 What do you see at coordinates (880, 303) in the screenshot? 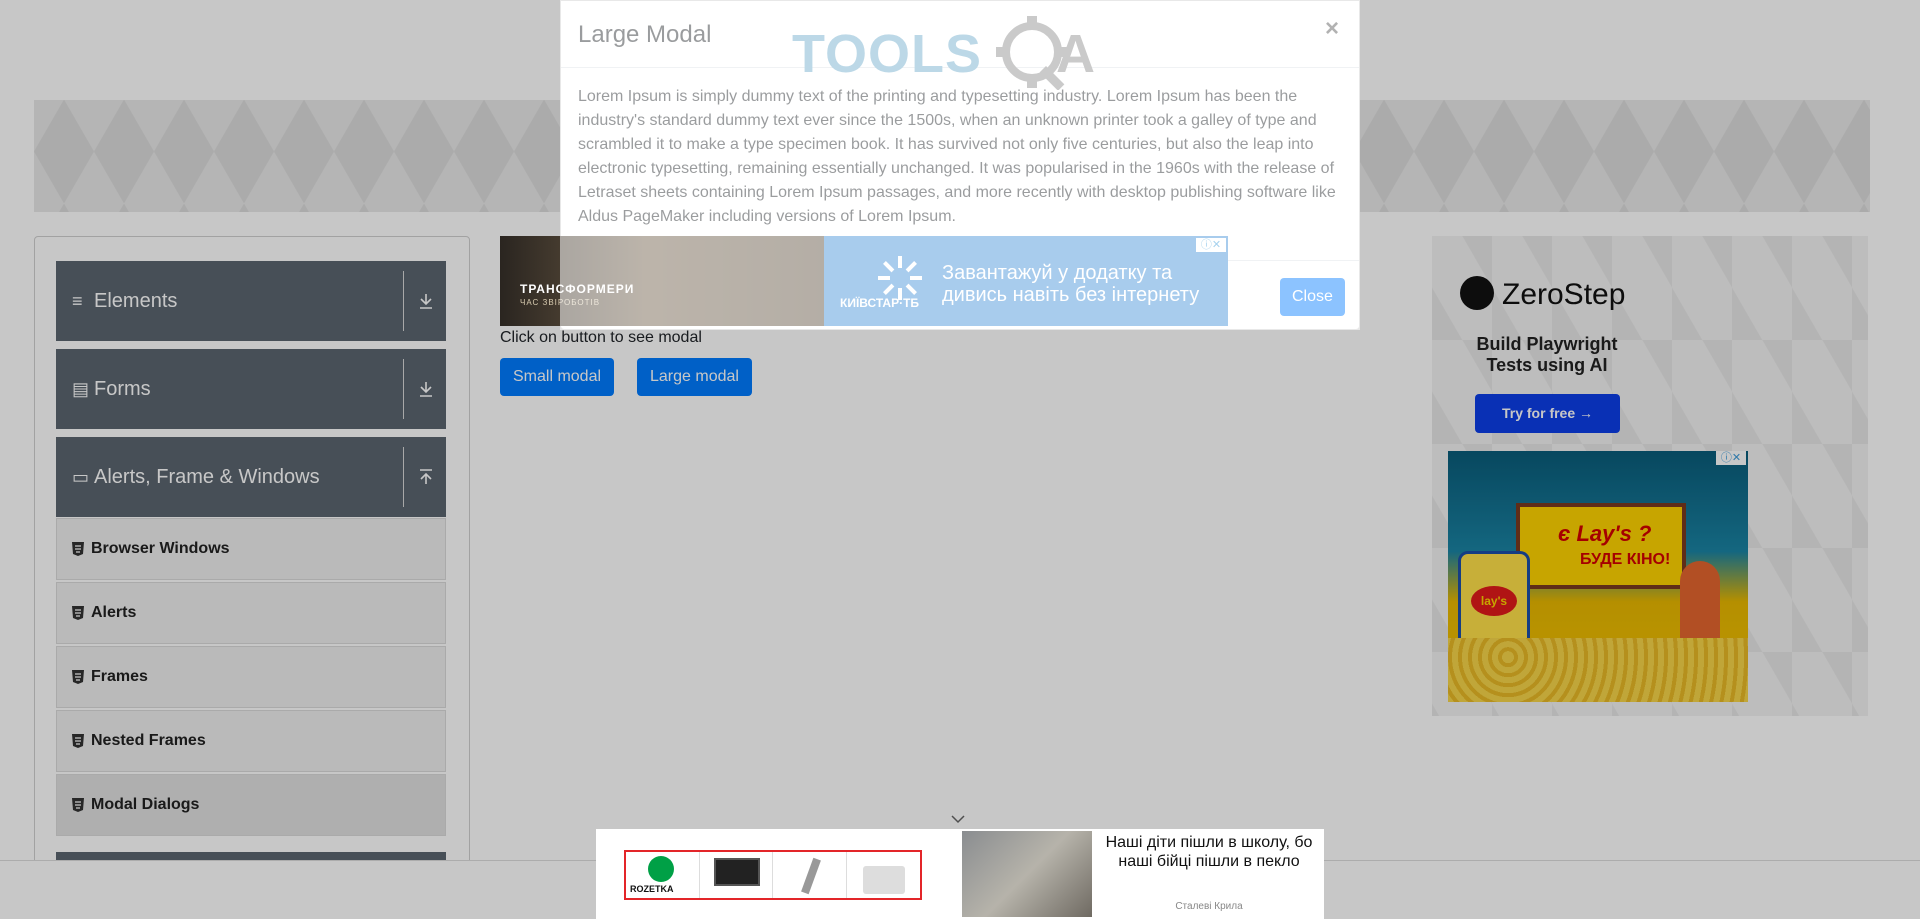
I see `ad-brand-name: КИЇВСТАР·ТБ` at bounding box center [880, 303].